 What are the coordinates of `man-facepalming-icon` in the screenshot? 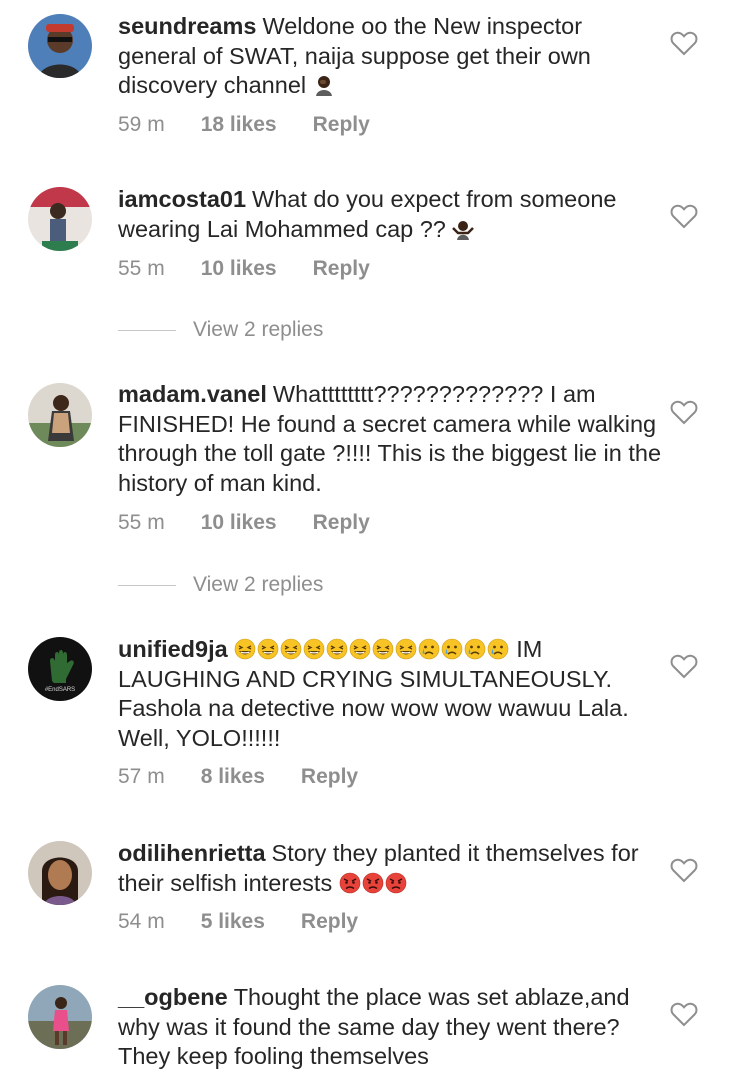 It's located at (324, 85).